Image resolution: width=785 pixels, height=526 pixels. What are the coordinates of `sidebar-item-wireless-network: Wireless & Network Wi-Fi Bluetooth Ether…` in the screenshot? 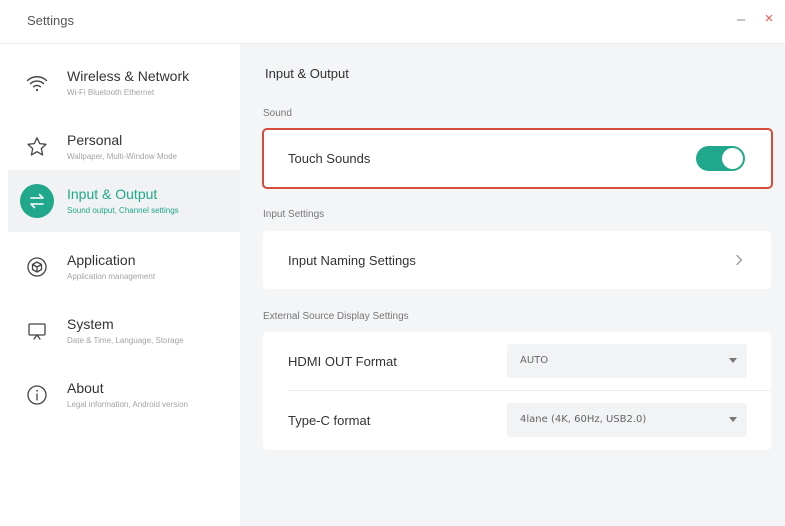 It's located at (124, 83).